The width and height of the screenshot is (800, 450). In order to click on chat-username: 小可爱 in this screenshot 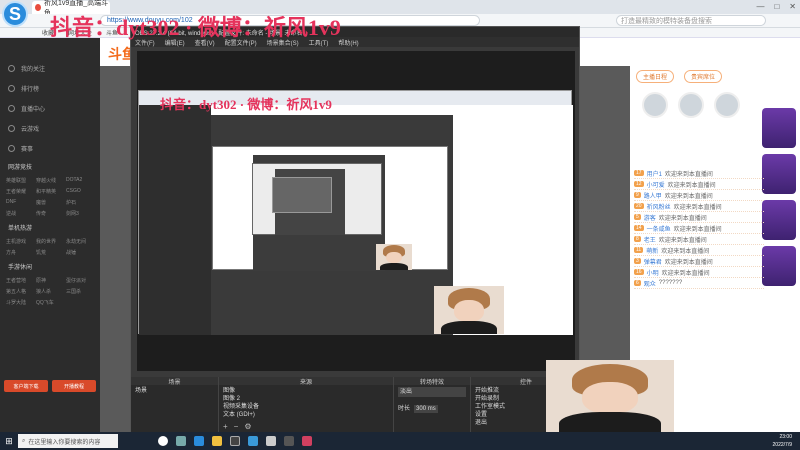, I will do `click(656, 184)`.